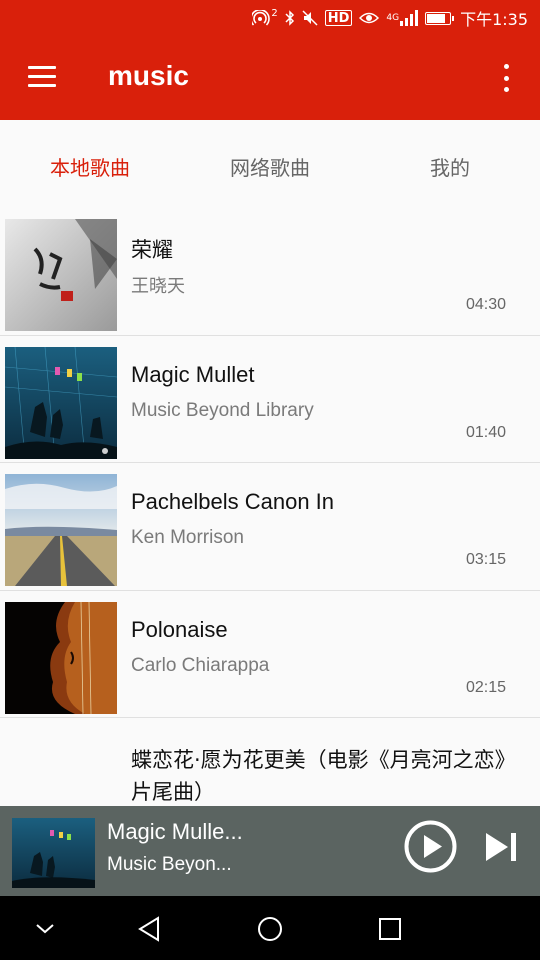 The height and width of the screenshot is (960, 540). I want to click on song-duration: 03:15, so click(485, 559).